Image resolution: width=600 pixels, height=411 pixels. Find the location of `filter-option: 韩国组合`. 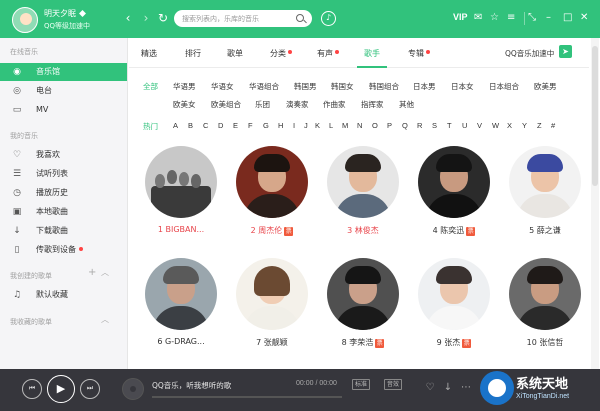

filter-option: 韩国组合 is located at coordinates (384, 86).